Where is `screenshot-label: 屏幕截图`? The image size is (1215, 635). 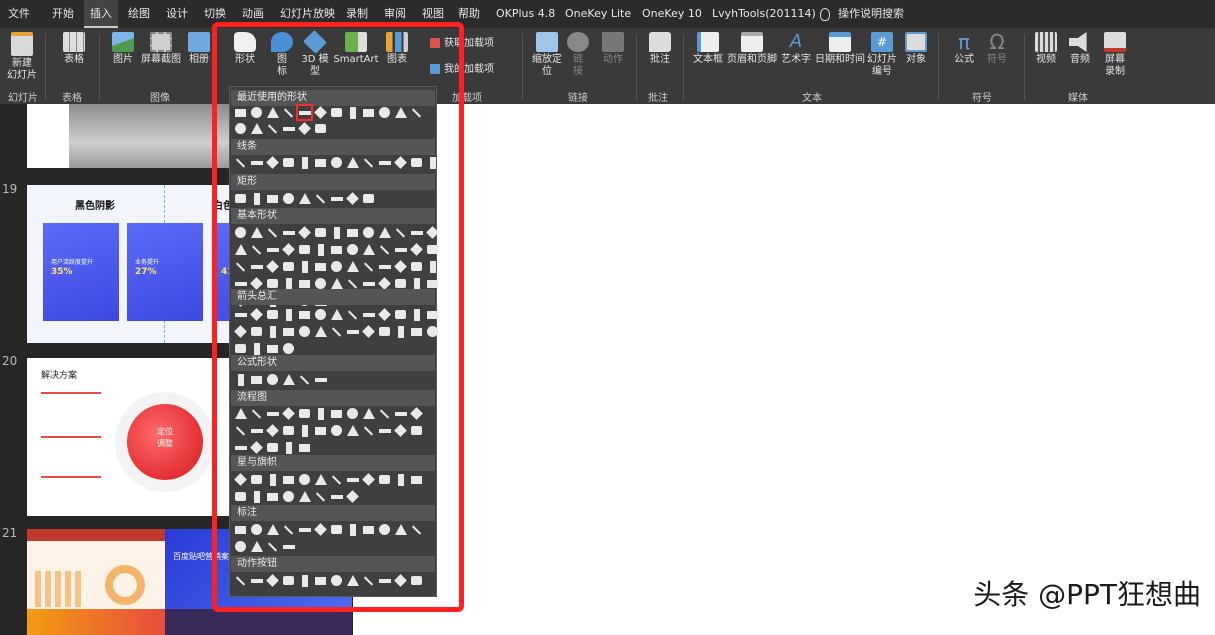 screenshot-label: 屏幕截图 is located at coordinates (161, 59).